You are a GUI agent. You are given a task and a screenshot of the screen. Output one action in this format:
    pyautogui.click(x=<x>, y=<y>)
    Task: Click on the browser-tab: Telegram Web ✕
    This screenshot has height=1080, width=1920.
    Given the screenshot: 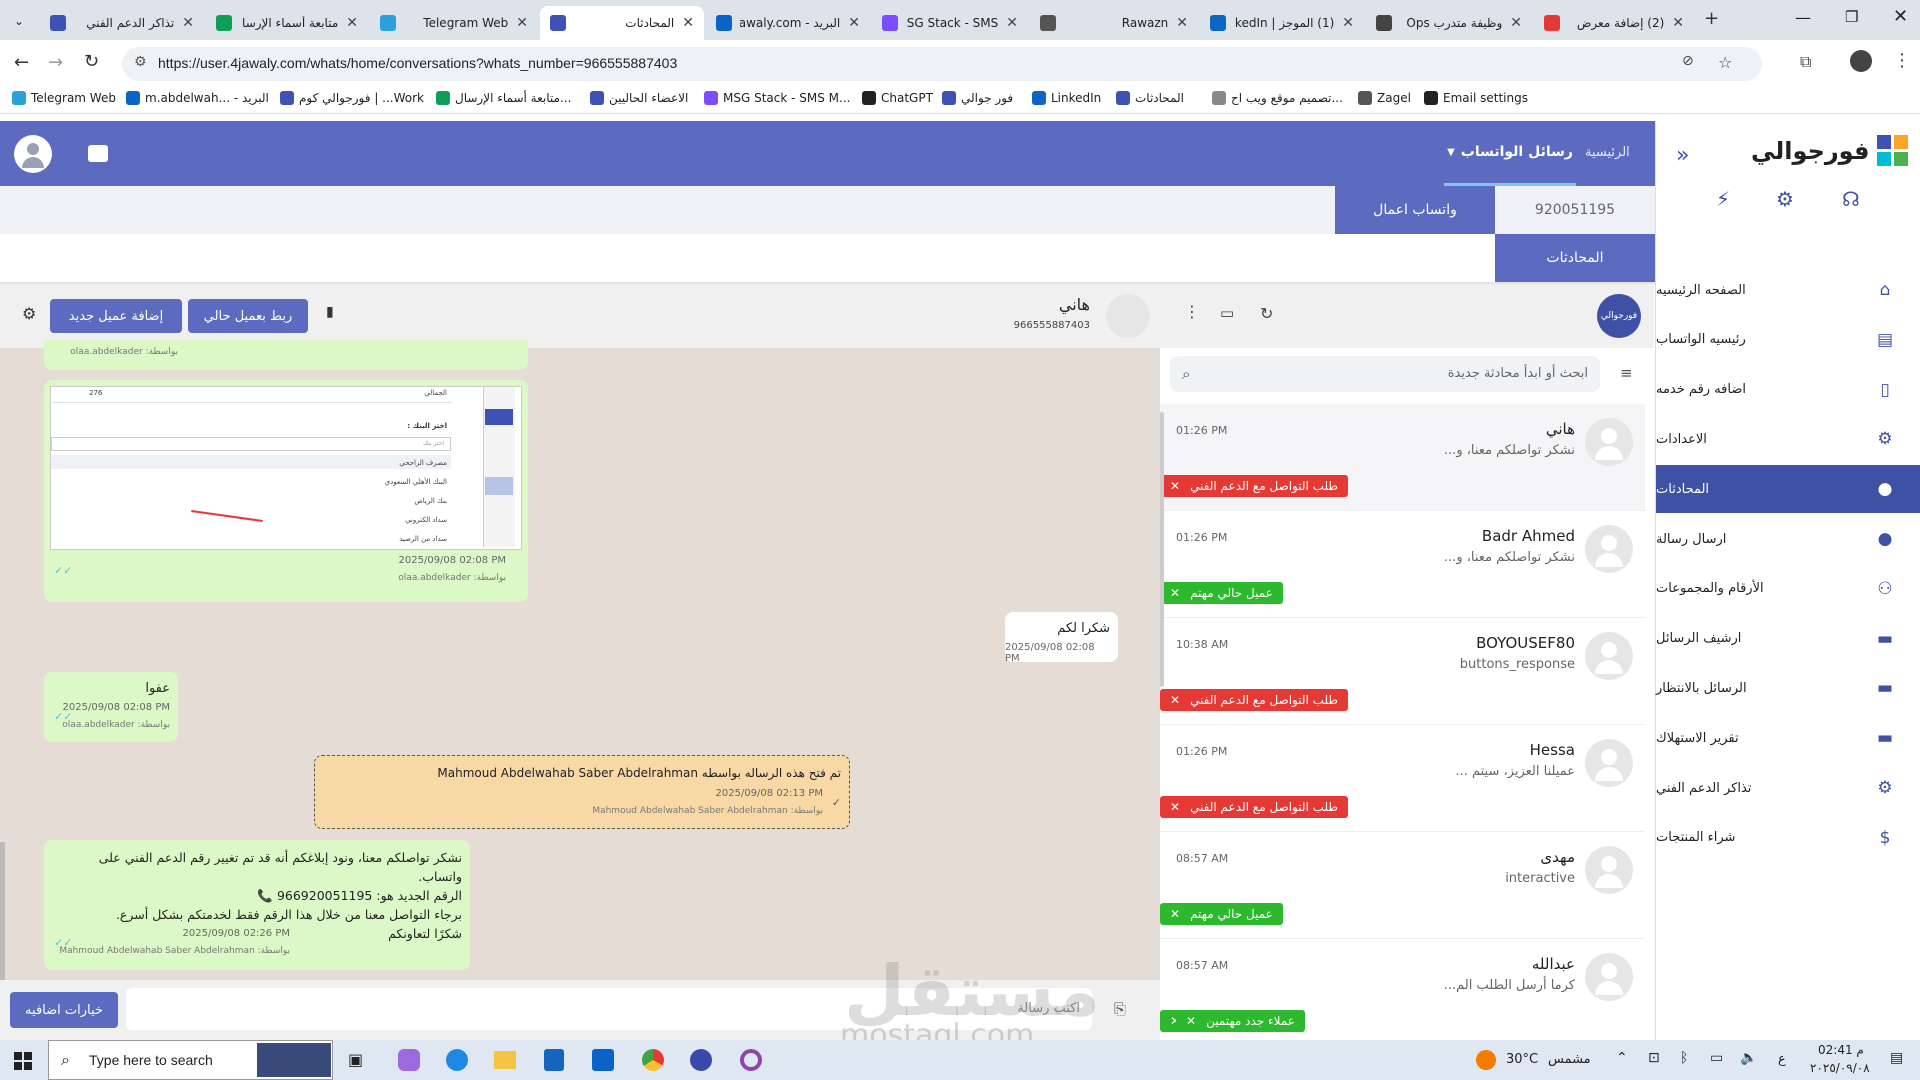 What is the action you would take?
    pyautogui.click(x=454, y=23)
    